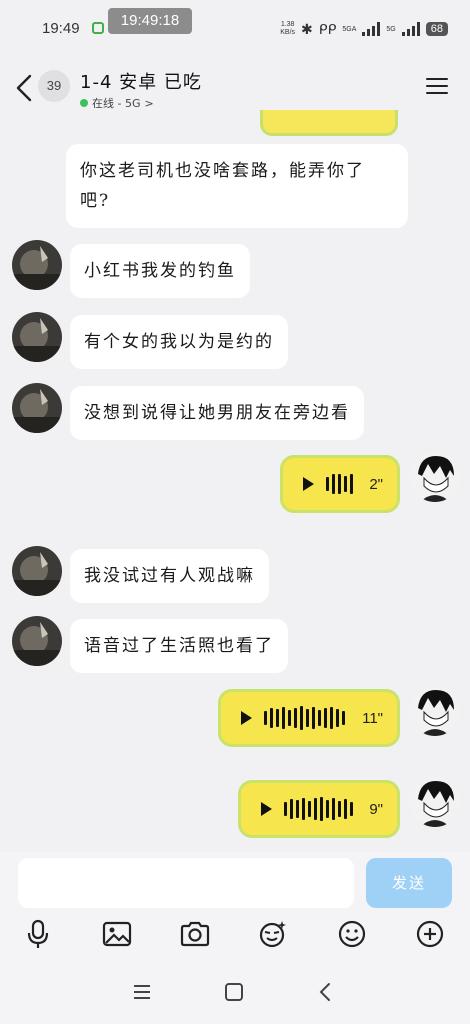  I want to click on online-status-text: 在线 - 5G, so click(116, 103).